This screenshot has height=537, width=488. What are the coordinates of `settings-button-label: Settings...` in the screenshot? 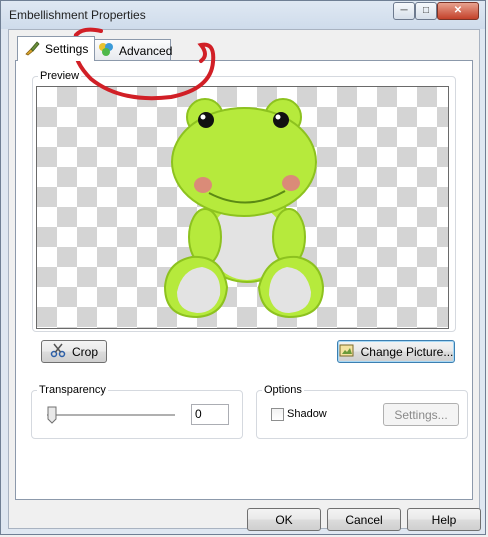 It's located at (421, 414).